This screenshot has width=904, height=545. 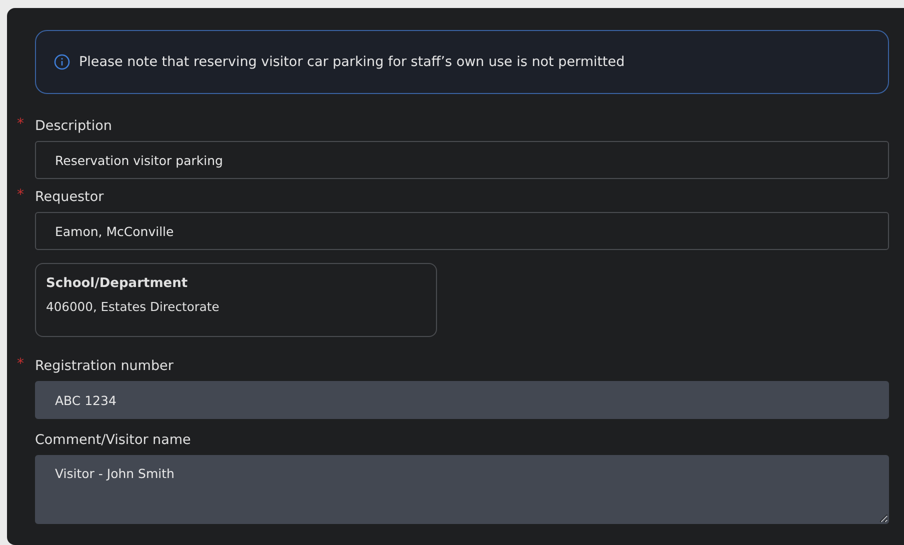 What do you see at coordinates (462, 400) in the screenshot?
I see `input-field: ABC 1234` at bounding box center [462, 400].